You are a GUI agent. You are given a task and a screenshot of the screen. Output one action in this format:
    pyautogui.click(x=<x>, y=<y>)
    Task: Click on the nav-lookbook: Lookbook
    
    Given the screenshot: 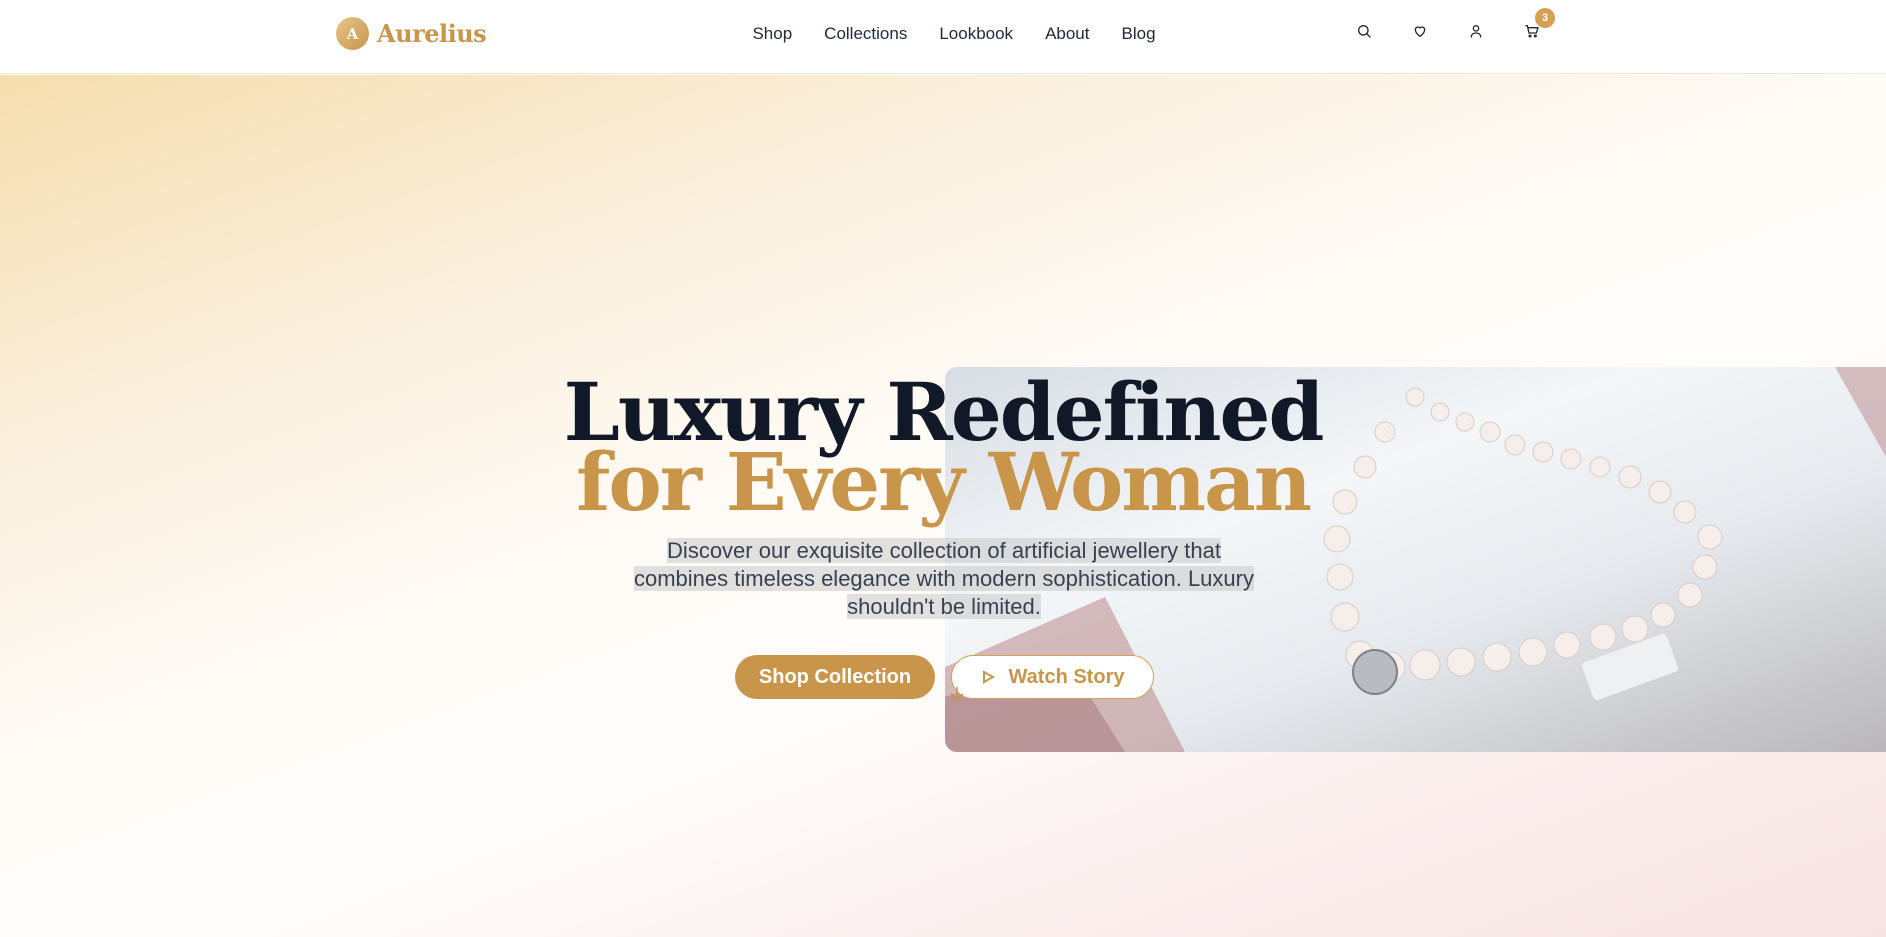 What is the action you would take?
    pyautogui.click(x=976, y=34)
    